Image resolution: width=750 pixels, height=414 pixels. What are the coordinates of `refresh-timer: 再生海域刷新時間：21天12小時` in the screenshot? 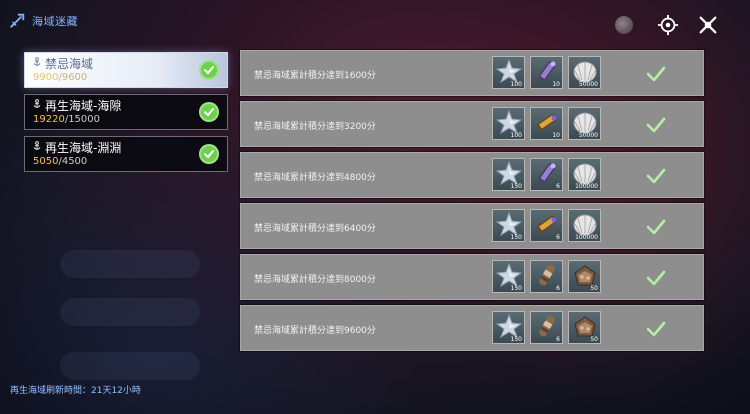 It's located at (75, 391).